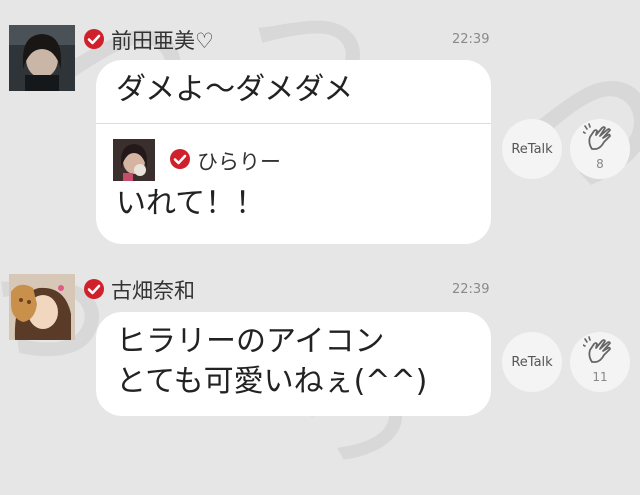 This screenshot has width=640, height=495. I want to click on clap-button: 11, so click(600, 362).